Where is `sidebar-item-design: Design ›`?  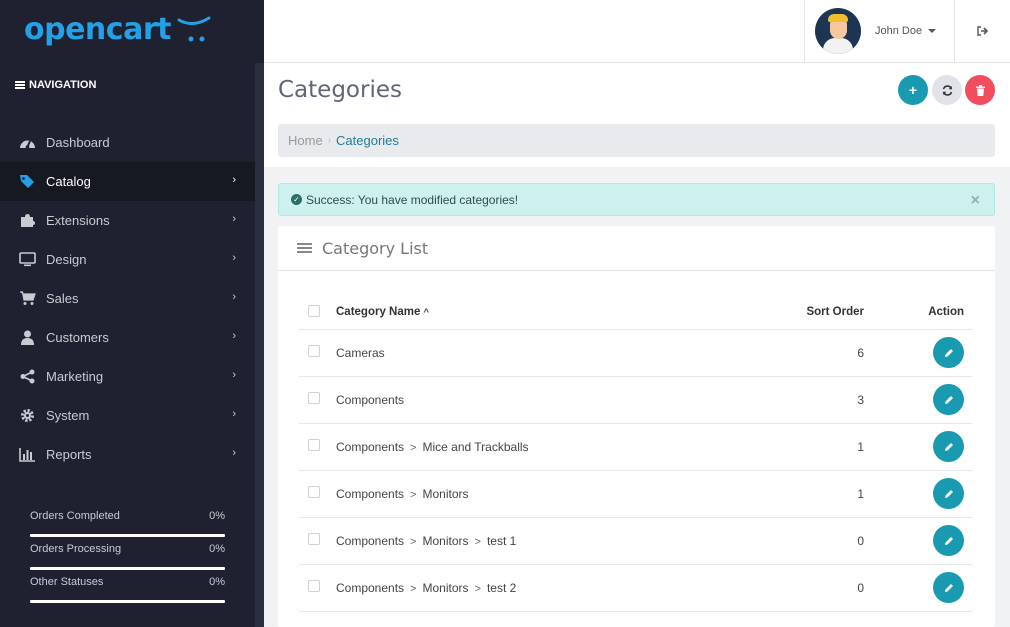
sidebar-item-design: Design › is located at coordinates (127, 259).